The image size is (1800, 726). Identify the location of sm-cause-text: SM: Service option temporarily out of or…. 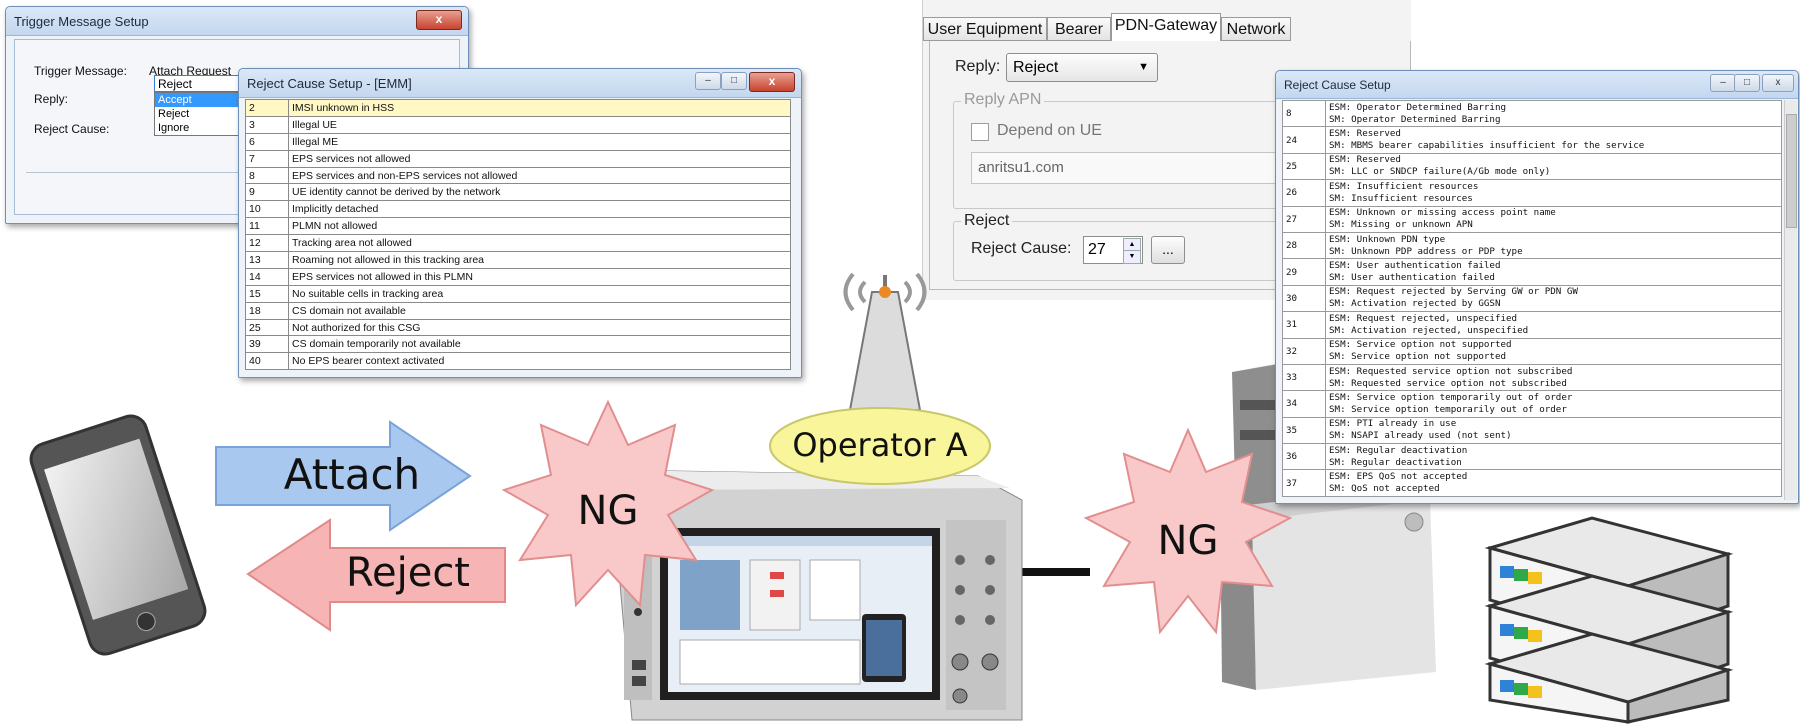
(1448, 409).